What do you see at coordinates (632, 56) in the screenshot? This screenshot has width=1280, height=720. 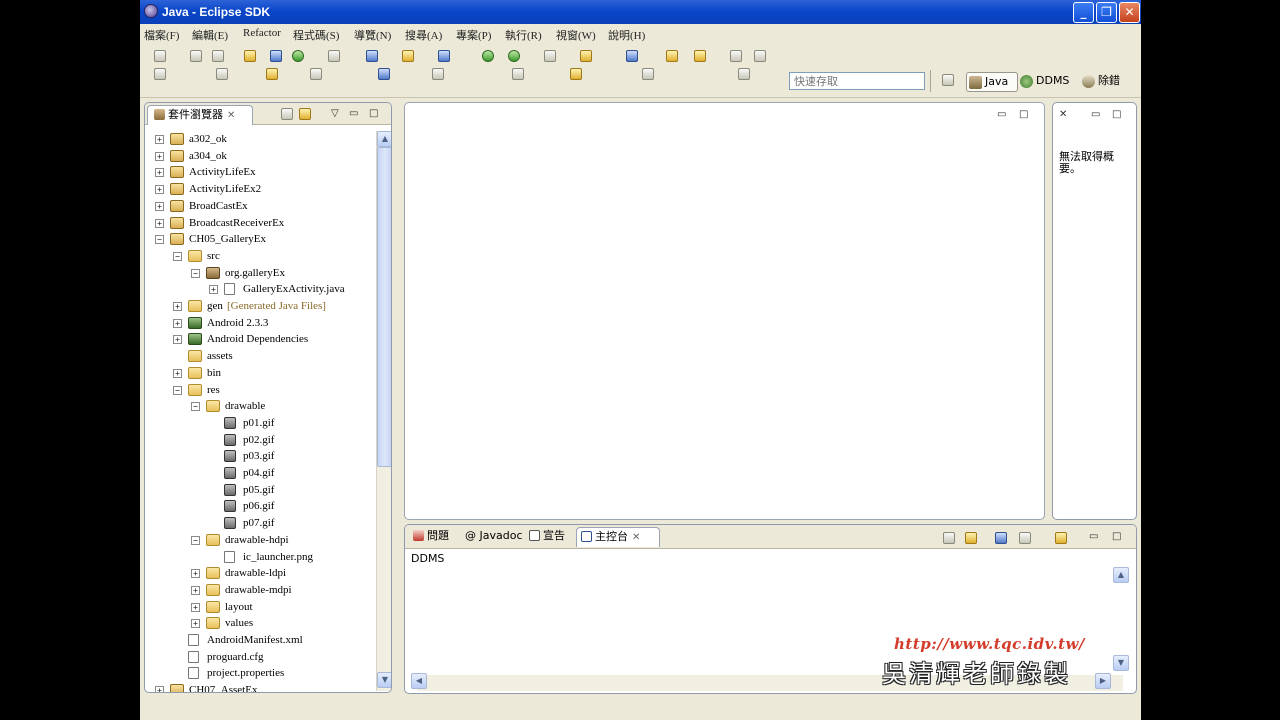 I see `open-resource-icon` at bounding box center [632, 56].